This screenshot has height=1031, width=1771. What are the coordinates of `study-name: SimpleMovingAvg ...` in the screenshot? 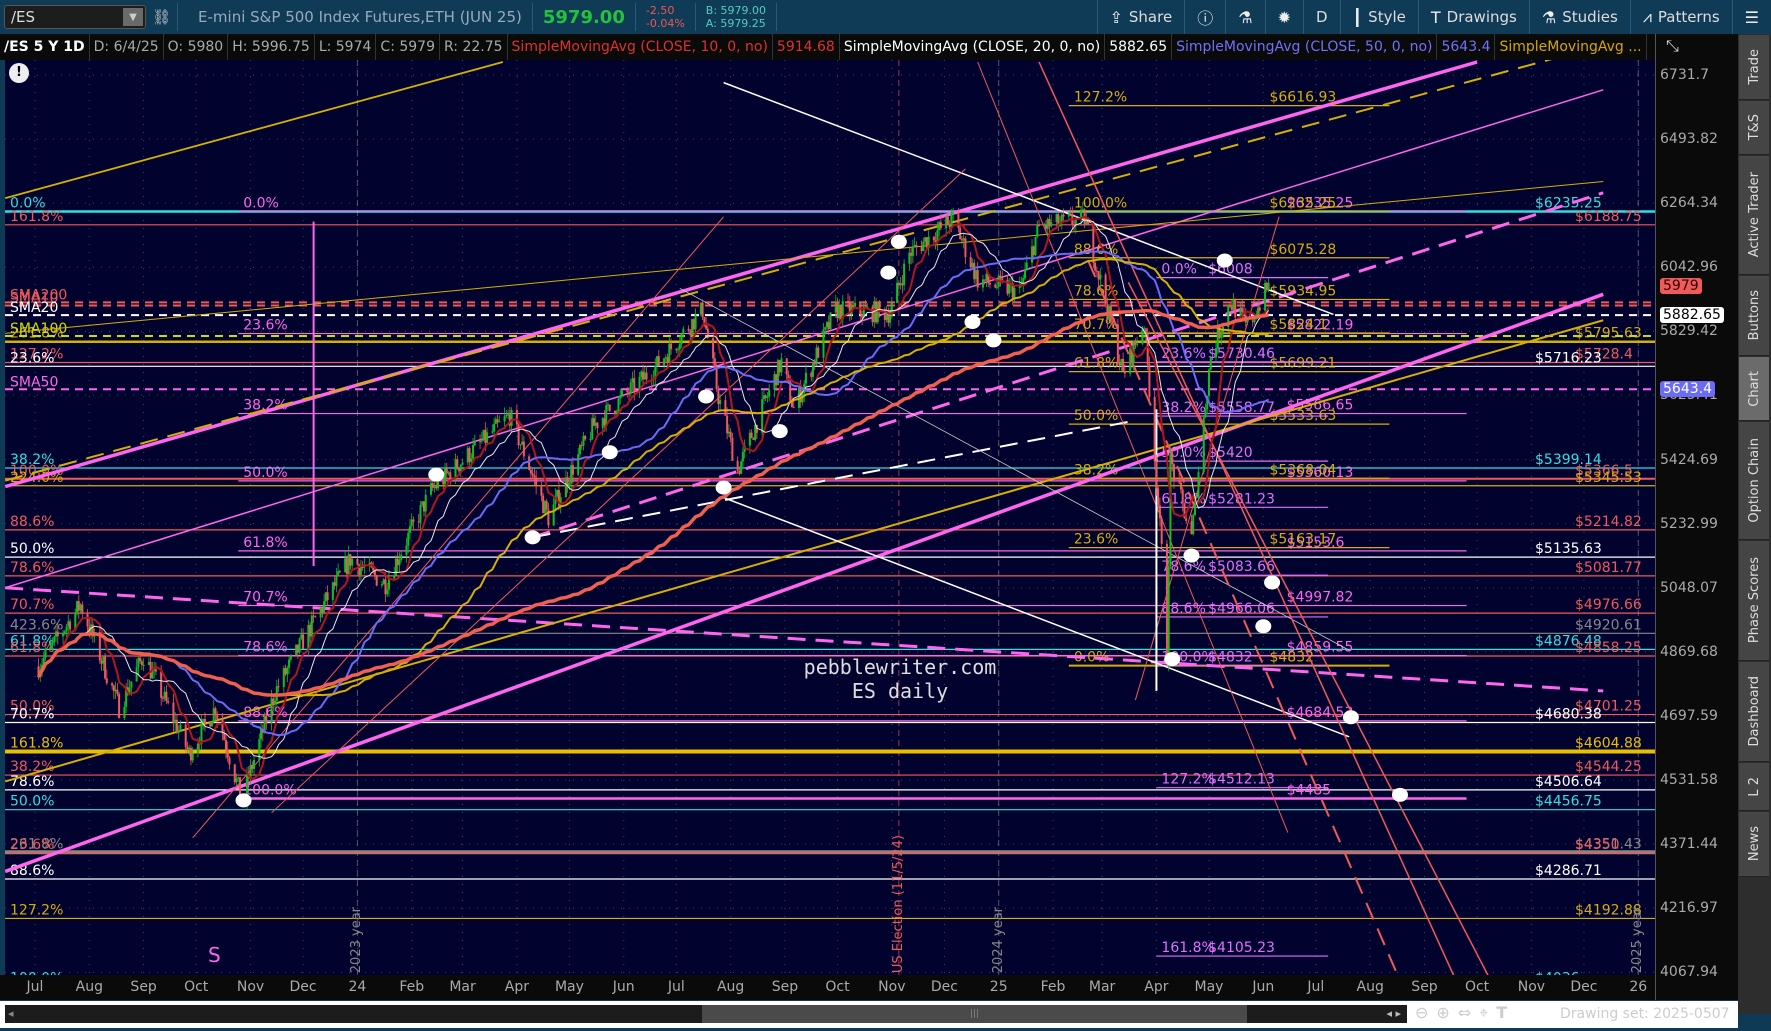 It's located at (1571, 47).